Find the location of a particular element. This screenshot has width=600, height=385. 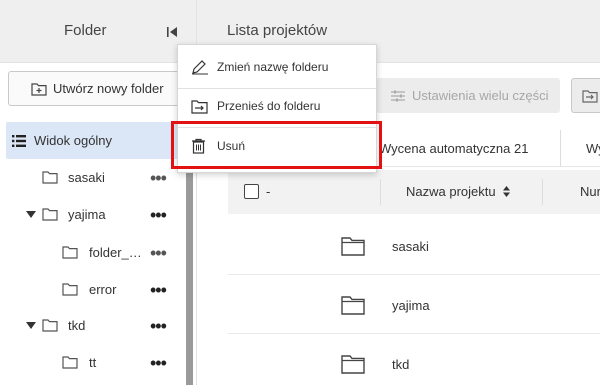

multi-part-settings-button: Ustawienia wielu części is located at coordinates (468, 95).